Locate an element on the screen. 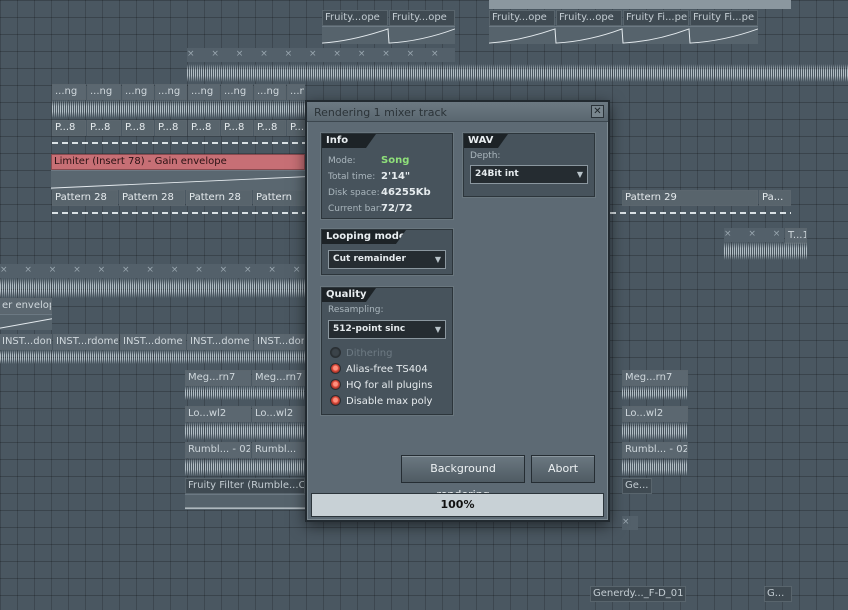 The image size is (848, 610). clip-label: Limiter (Insert 78) - Gain envelope is located at coordinates (140, 161).